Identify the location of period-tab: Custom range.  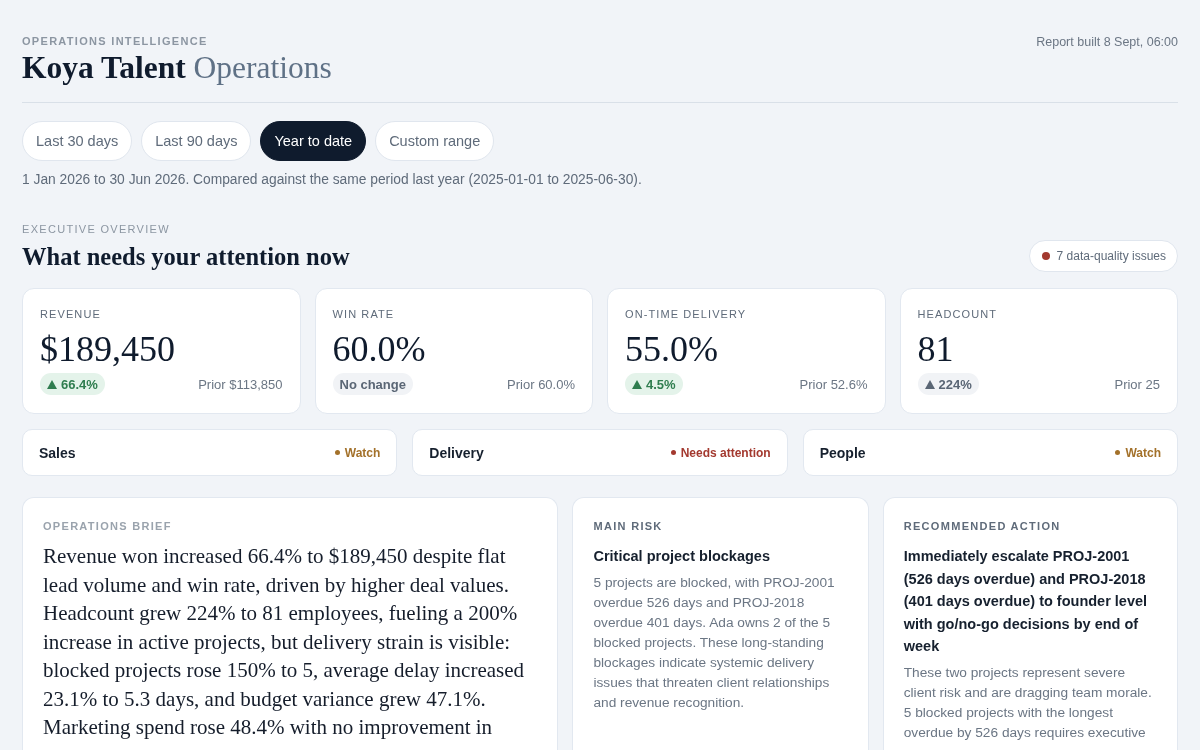
(435, 141).